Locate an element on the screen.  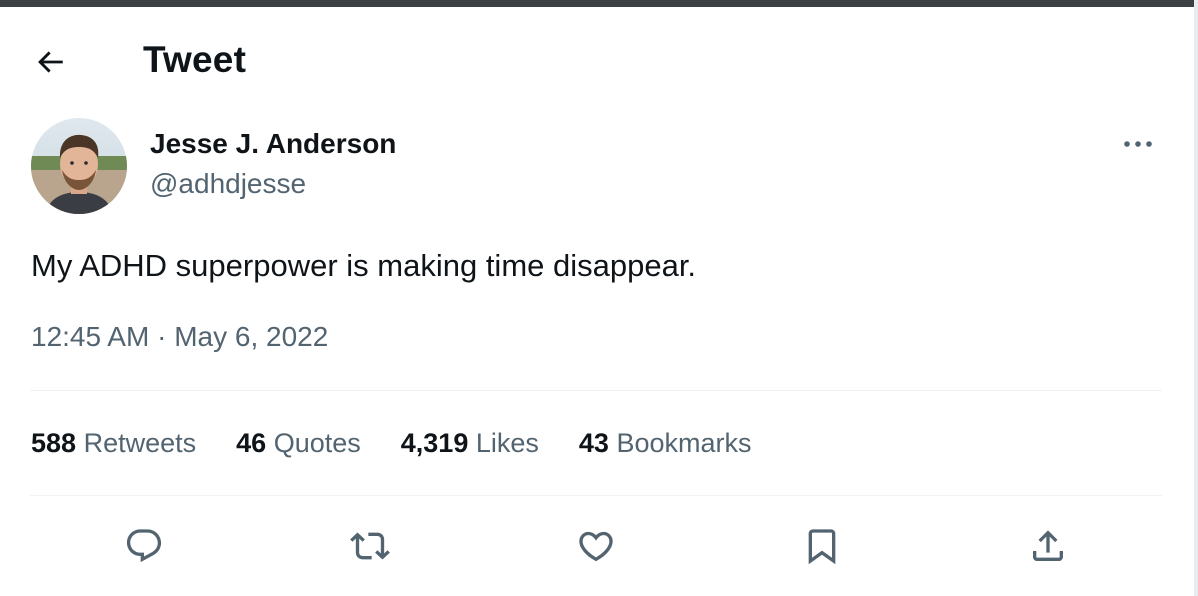
tweet-time: 12:45 AM is located at coordinates (90, 336).